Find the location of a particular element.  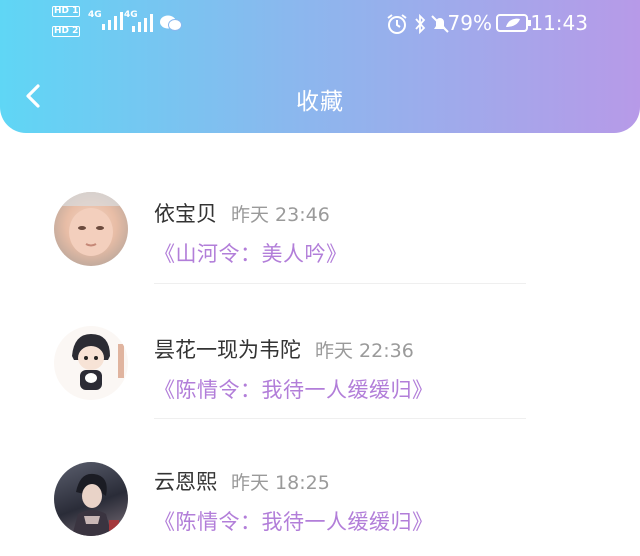

sim1-badge: HD 1 is located at coordinates (66, 11).